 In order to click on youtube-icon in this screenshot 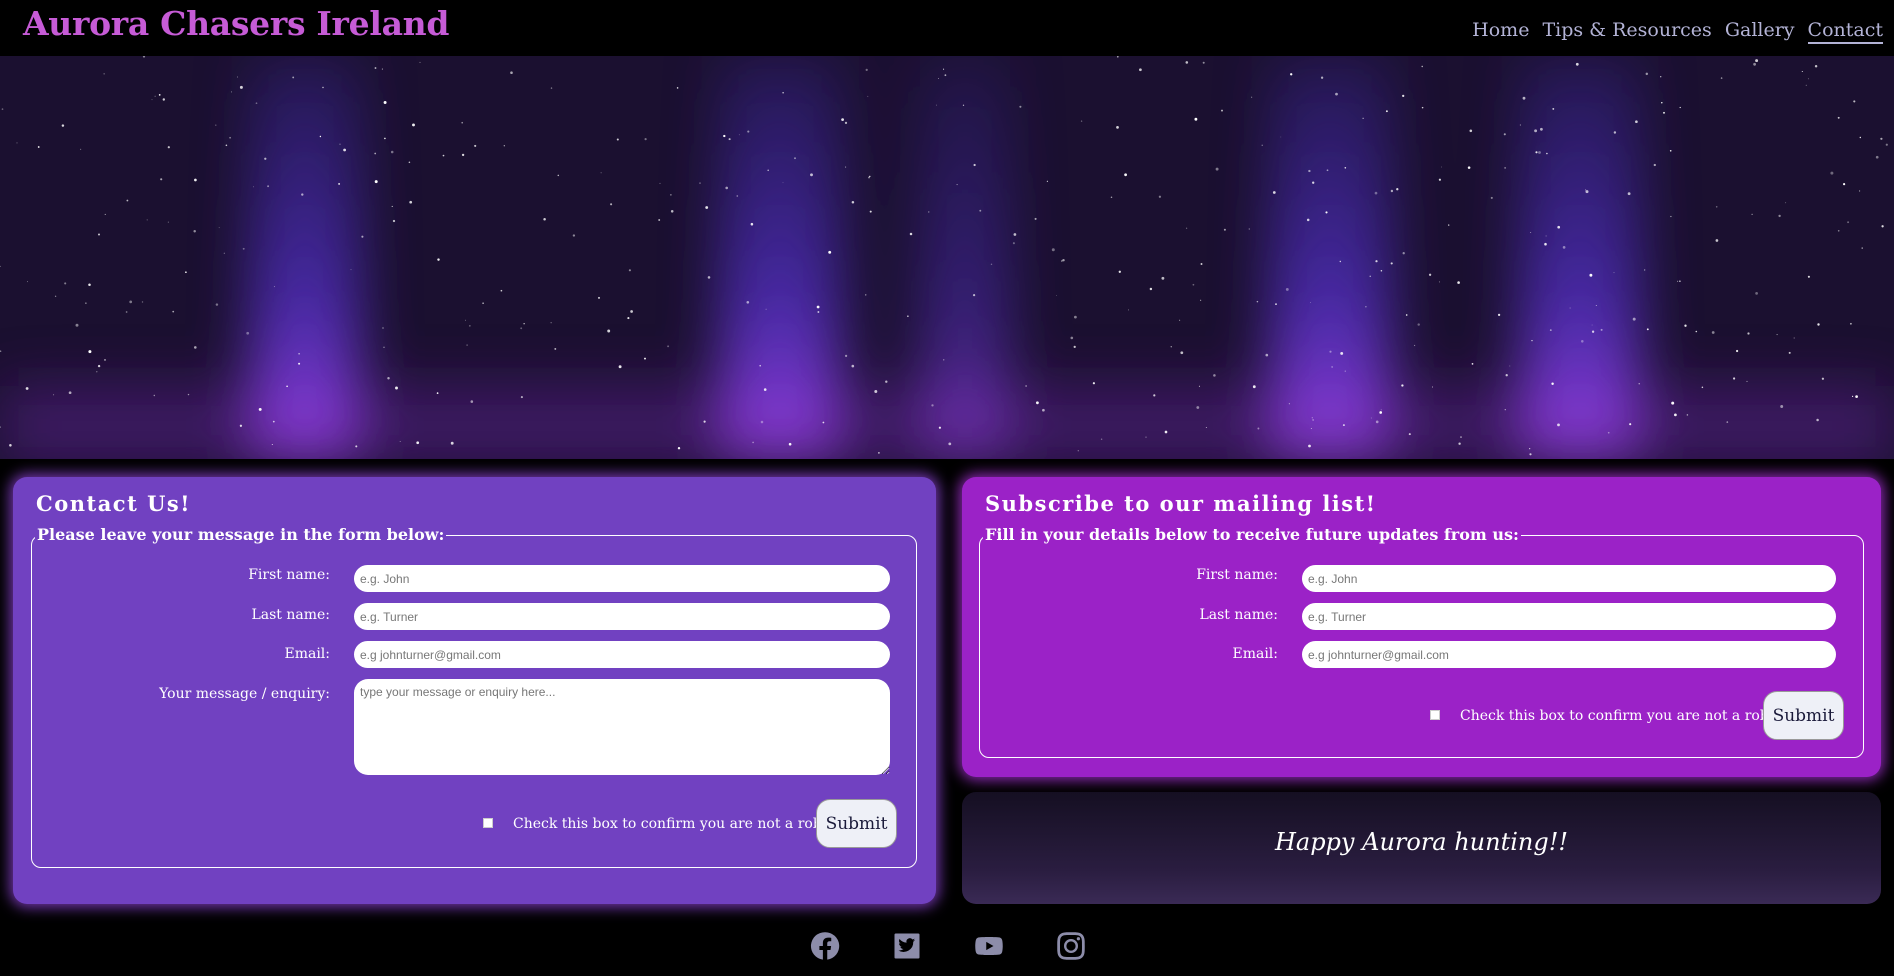, I will do `click(989, 946)`.